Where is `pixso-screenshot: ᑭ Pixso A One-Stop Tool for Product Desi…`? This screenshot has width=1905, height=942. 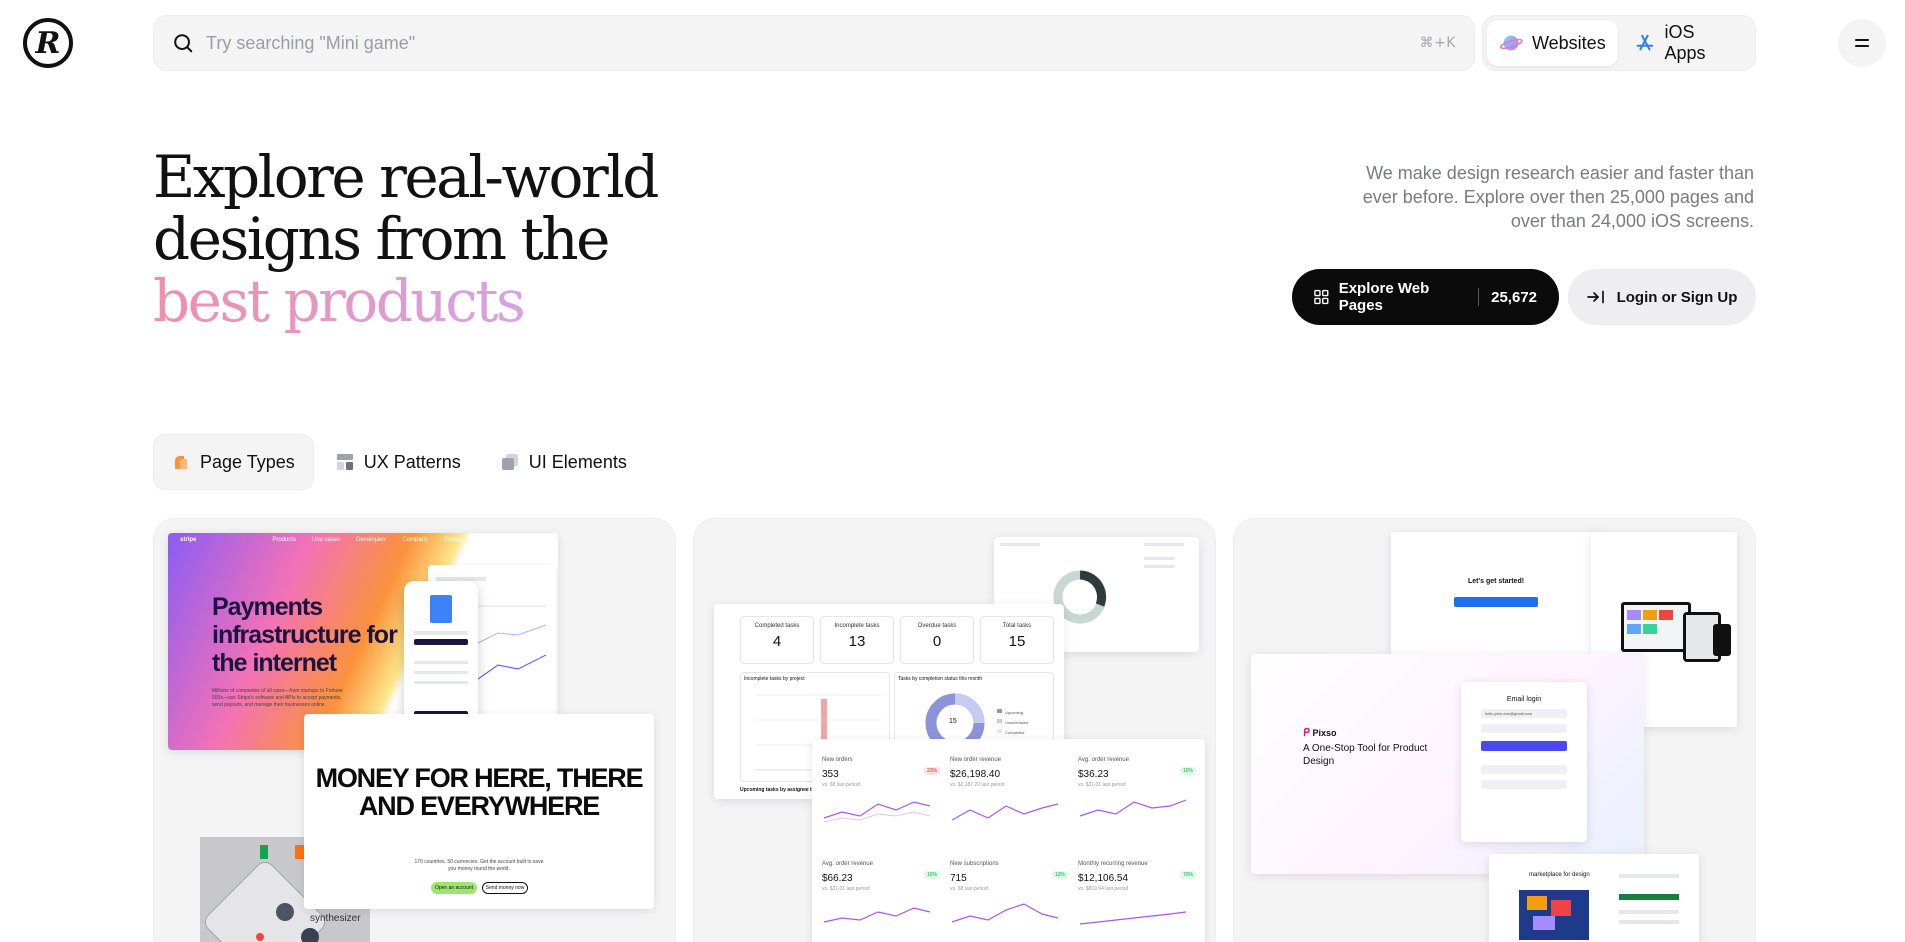 pixso-screenshot: ᑭ Pixso A One-Stop Tool for Product Desi… is located at coordinates (1447, 764).